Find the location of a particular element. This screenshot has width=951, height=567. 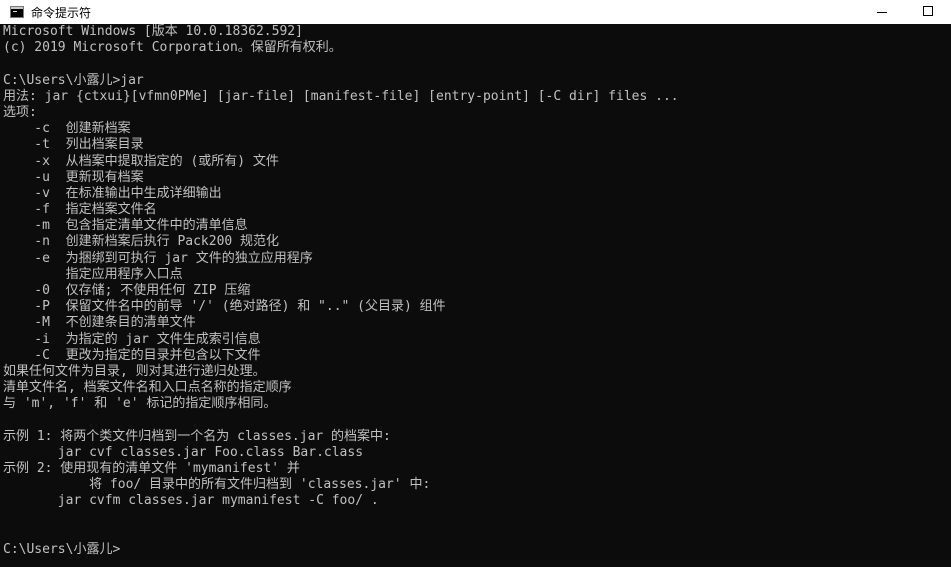

console-line: 指定应用程序入口点 is located at coordinates (93, 274).